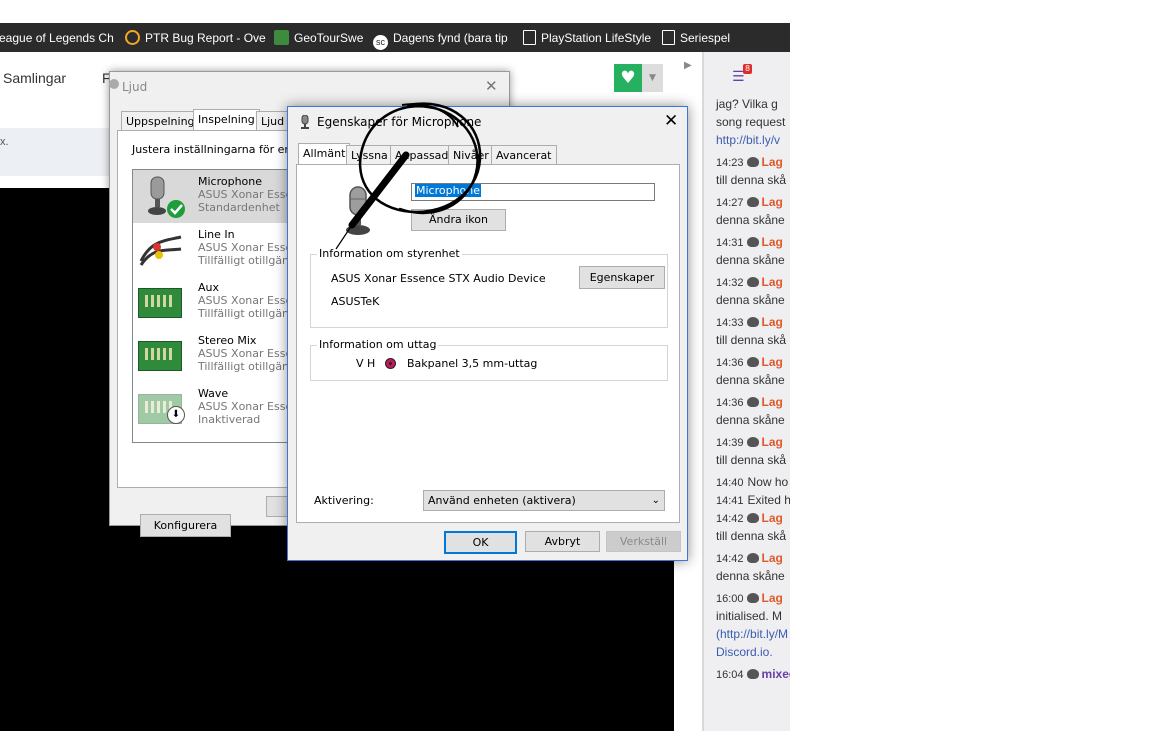  What do you see at coordinates (472, 363) in the screenshot?
I see `jack-label: Bakpanel 3,5 mm-uttag` at bounding box center [472, 363].